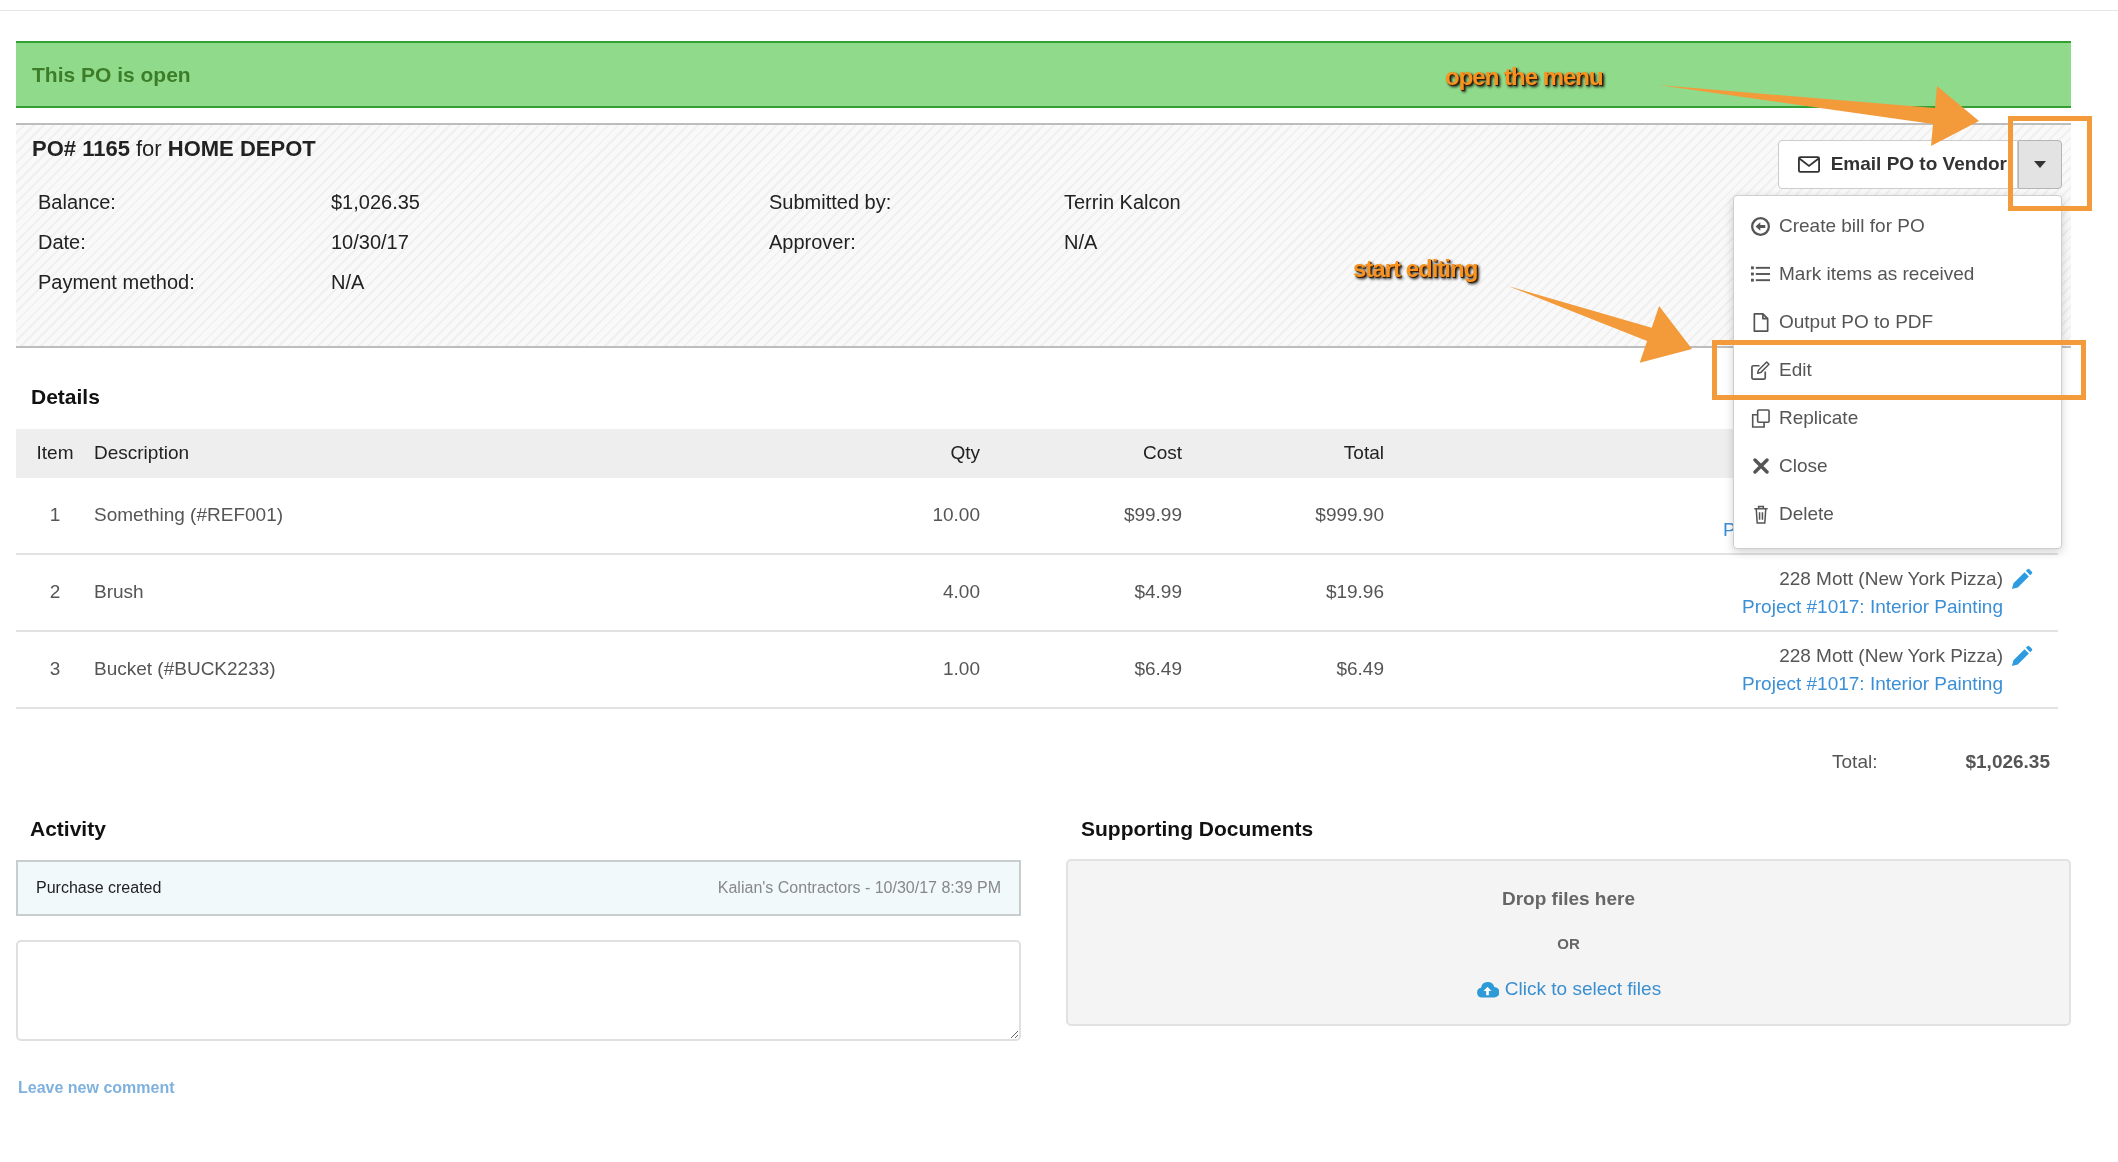 This screenshot has height=1162, width=2118. What do you see at coordinates (119, 592) in the screenshot?
I see `table-cell-text: Brush` at bounding box center [119, 592].